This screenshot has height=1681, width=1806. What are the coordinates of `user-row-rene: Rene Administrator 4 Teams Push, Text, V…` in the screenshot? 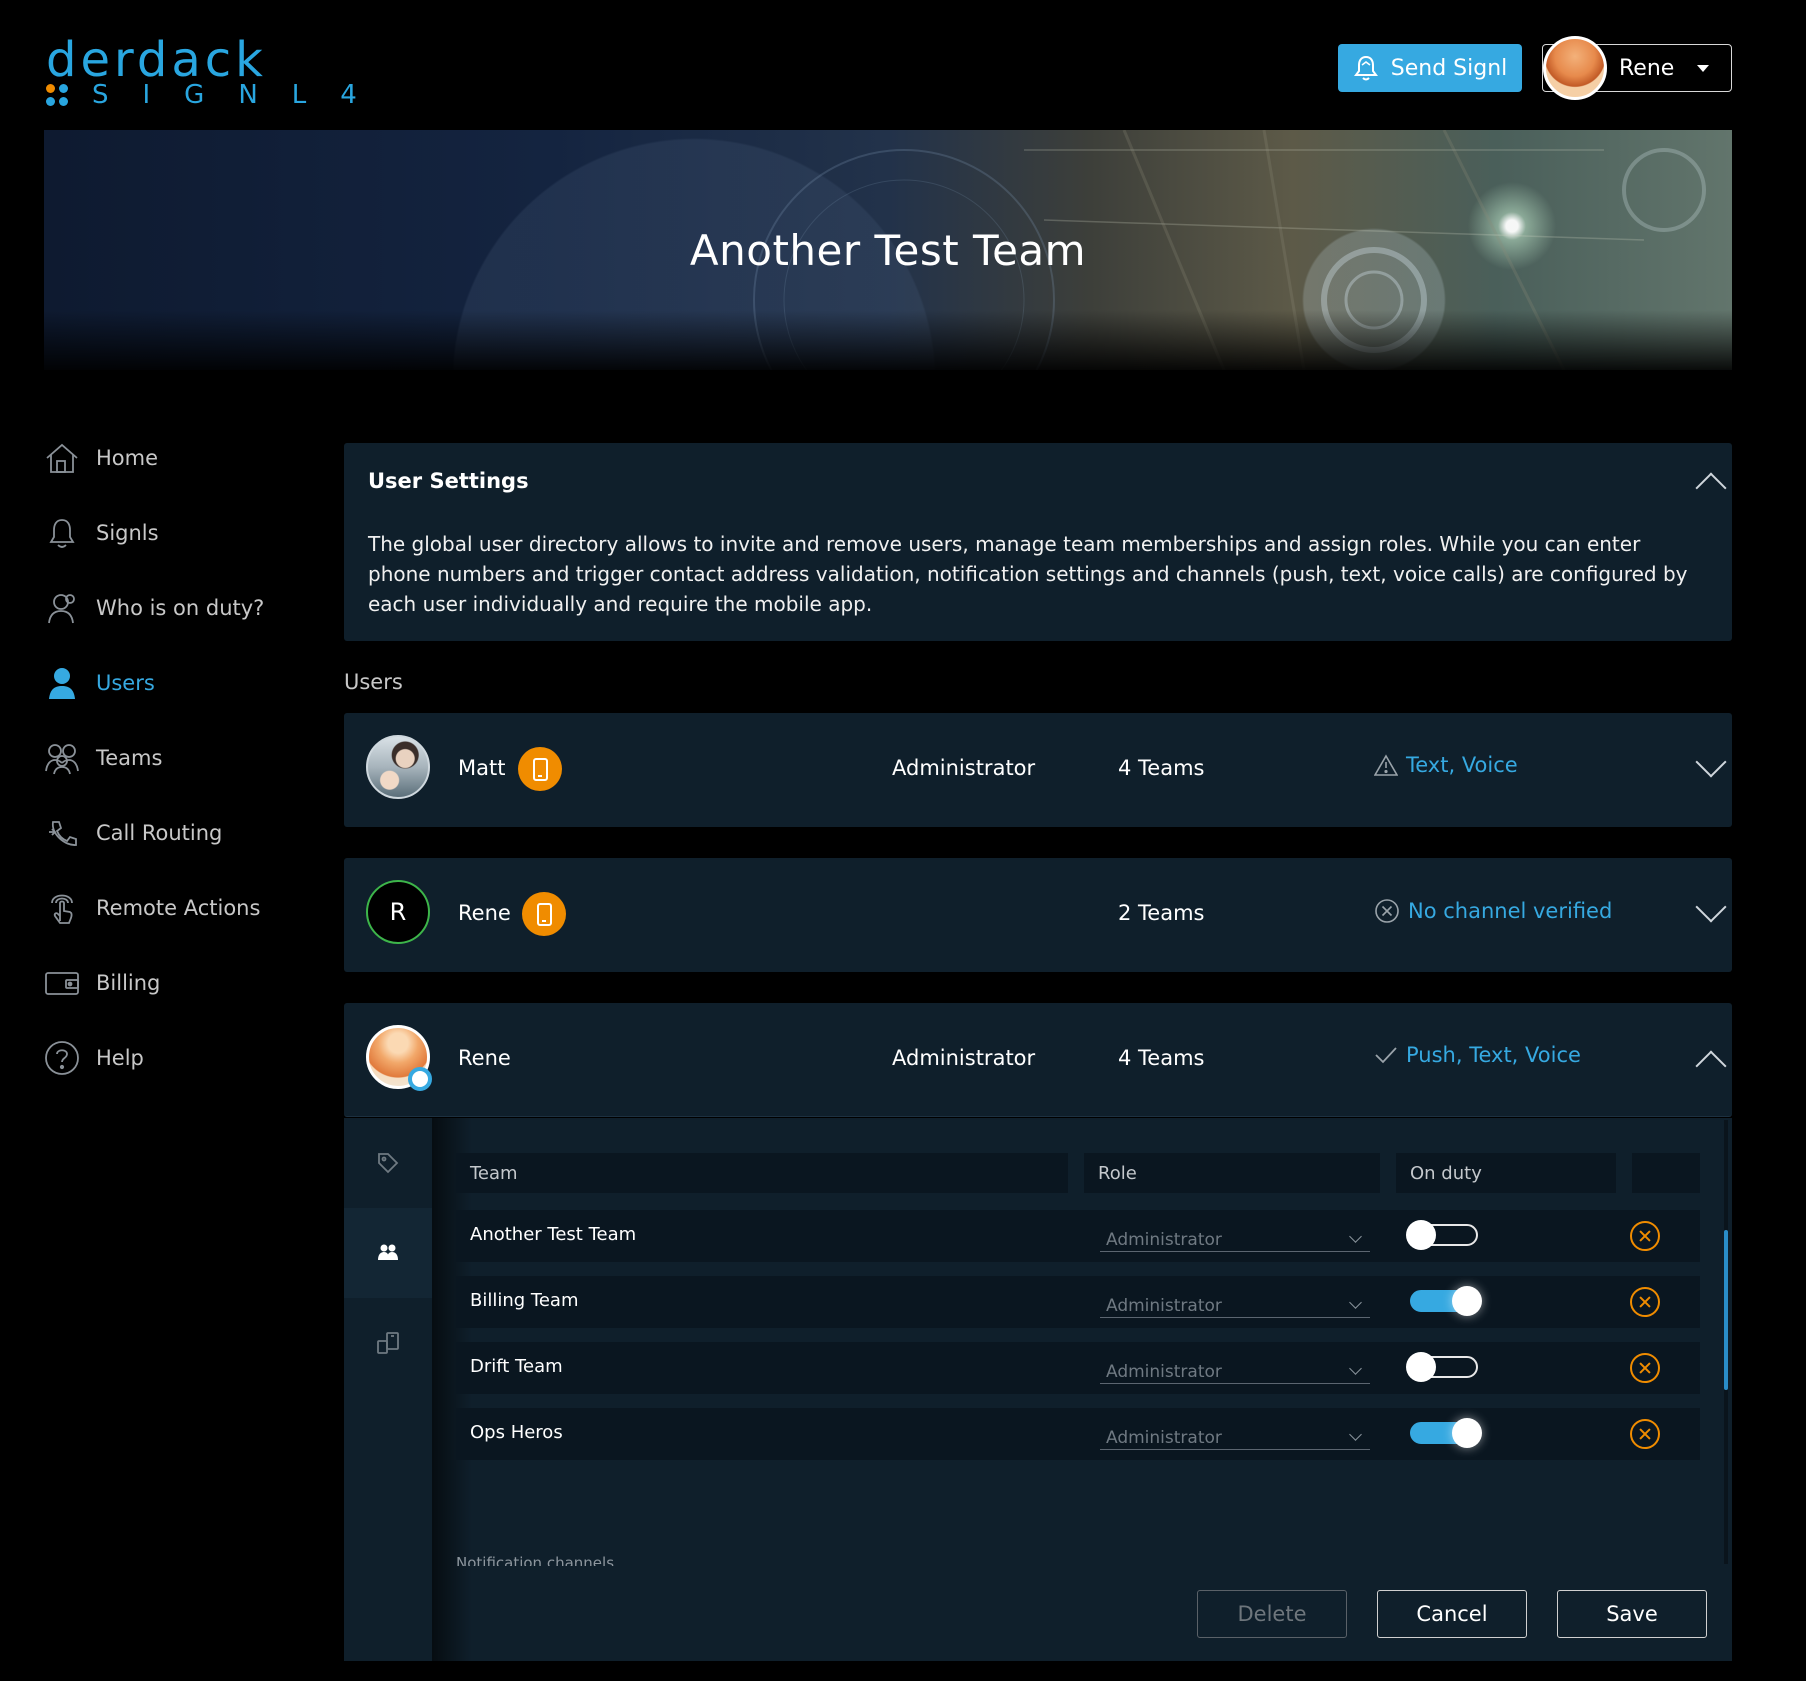 It's located at (1038, 1060).